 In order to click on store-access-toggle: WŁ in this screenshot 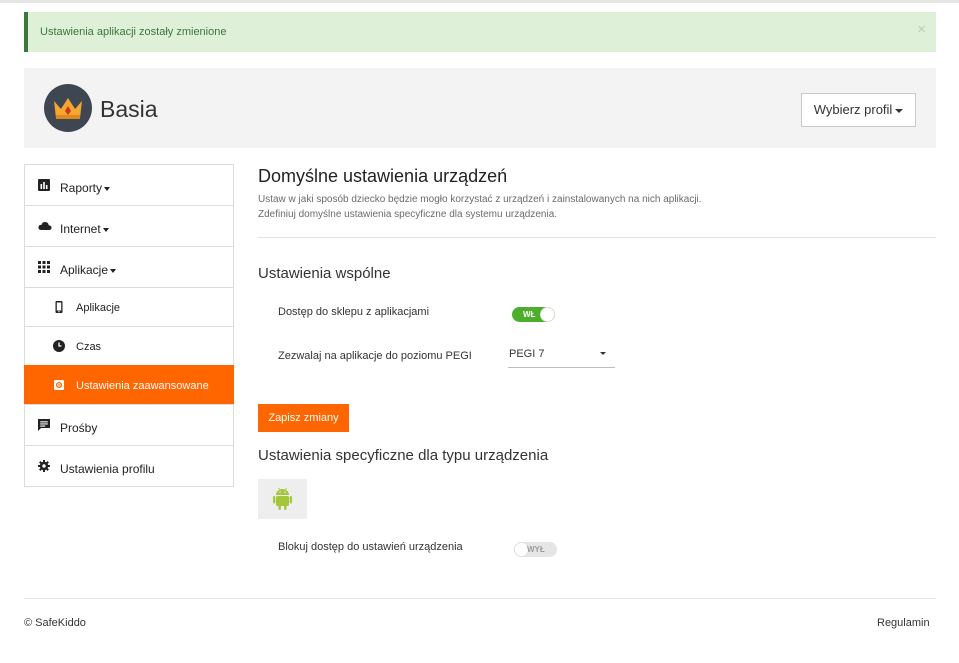, I will do `click(533, 314)`.